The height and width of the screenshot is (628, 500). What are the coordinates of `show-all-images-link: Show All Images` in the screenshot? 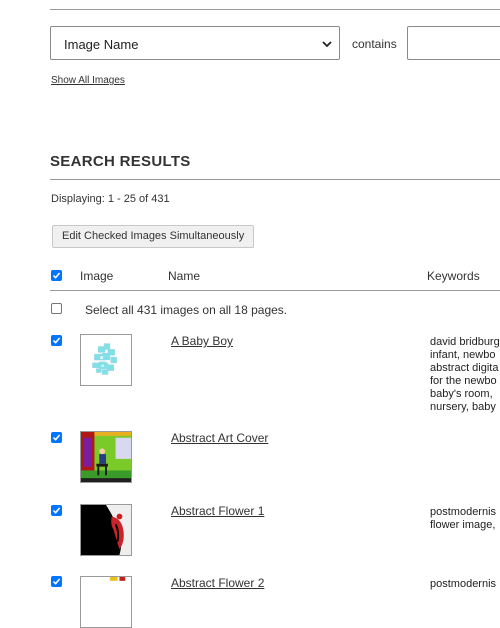 It's located at (88, 80).